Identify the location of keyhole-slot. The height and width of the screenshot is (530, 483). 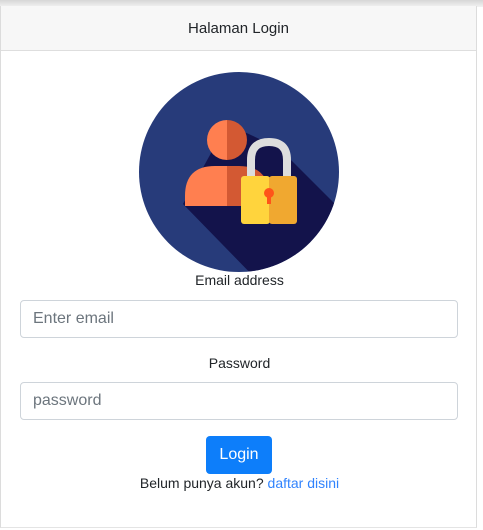
(269, 198).